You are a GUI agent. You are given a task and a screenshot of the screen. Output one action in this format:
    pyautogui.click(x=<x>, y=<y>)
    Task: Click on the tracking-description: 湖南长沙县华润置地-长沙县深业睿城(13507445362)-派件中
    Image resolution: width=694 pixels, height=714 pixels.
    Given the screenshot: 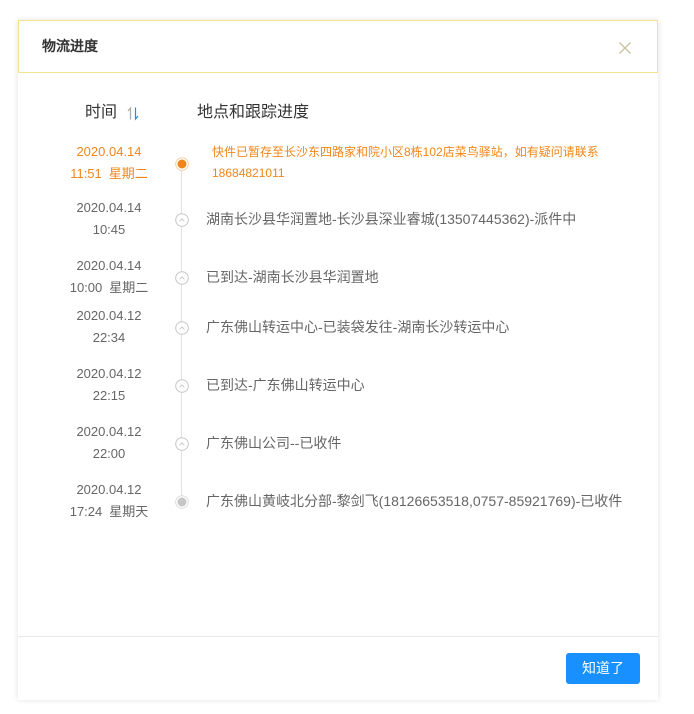 What is the action you would take?
    pyautogui.click(x=391, y=219)
    